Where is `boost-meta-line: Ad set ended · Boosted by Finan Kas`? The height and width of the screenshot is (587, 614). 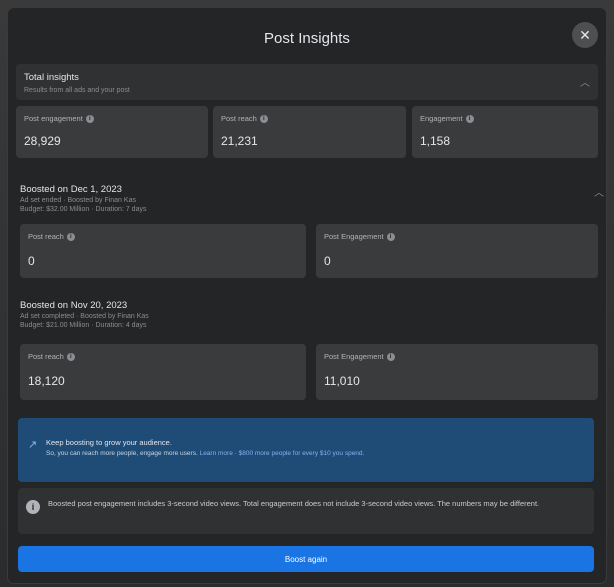
boost-meta-line: Ad set ended · Boosted by Finan Kas is located at coordinates (78, 200).